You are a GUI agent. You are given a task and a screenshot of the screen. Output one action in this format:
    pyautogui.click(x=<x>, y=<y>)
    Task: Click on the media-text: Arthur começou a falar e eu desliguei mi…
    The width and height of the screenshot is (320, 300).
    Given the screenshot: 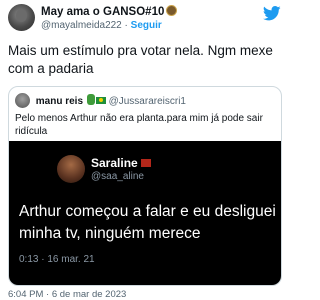 What is the action you would take?
    pyautogui.click(x=150, y=223)
    